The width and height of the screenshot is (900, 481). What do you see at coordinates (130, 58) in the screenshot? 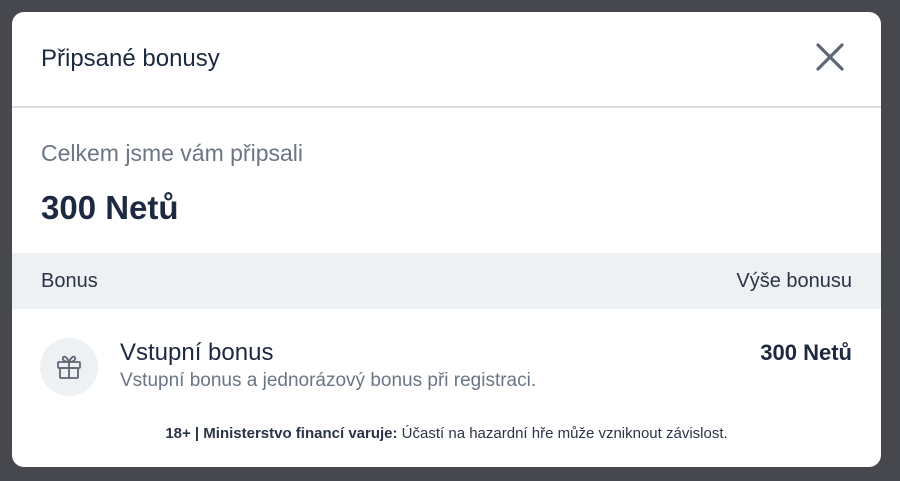
I see `modal-title: Připsané bonusy` at bounding box center [130, 58].